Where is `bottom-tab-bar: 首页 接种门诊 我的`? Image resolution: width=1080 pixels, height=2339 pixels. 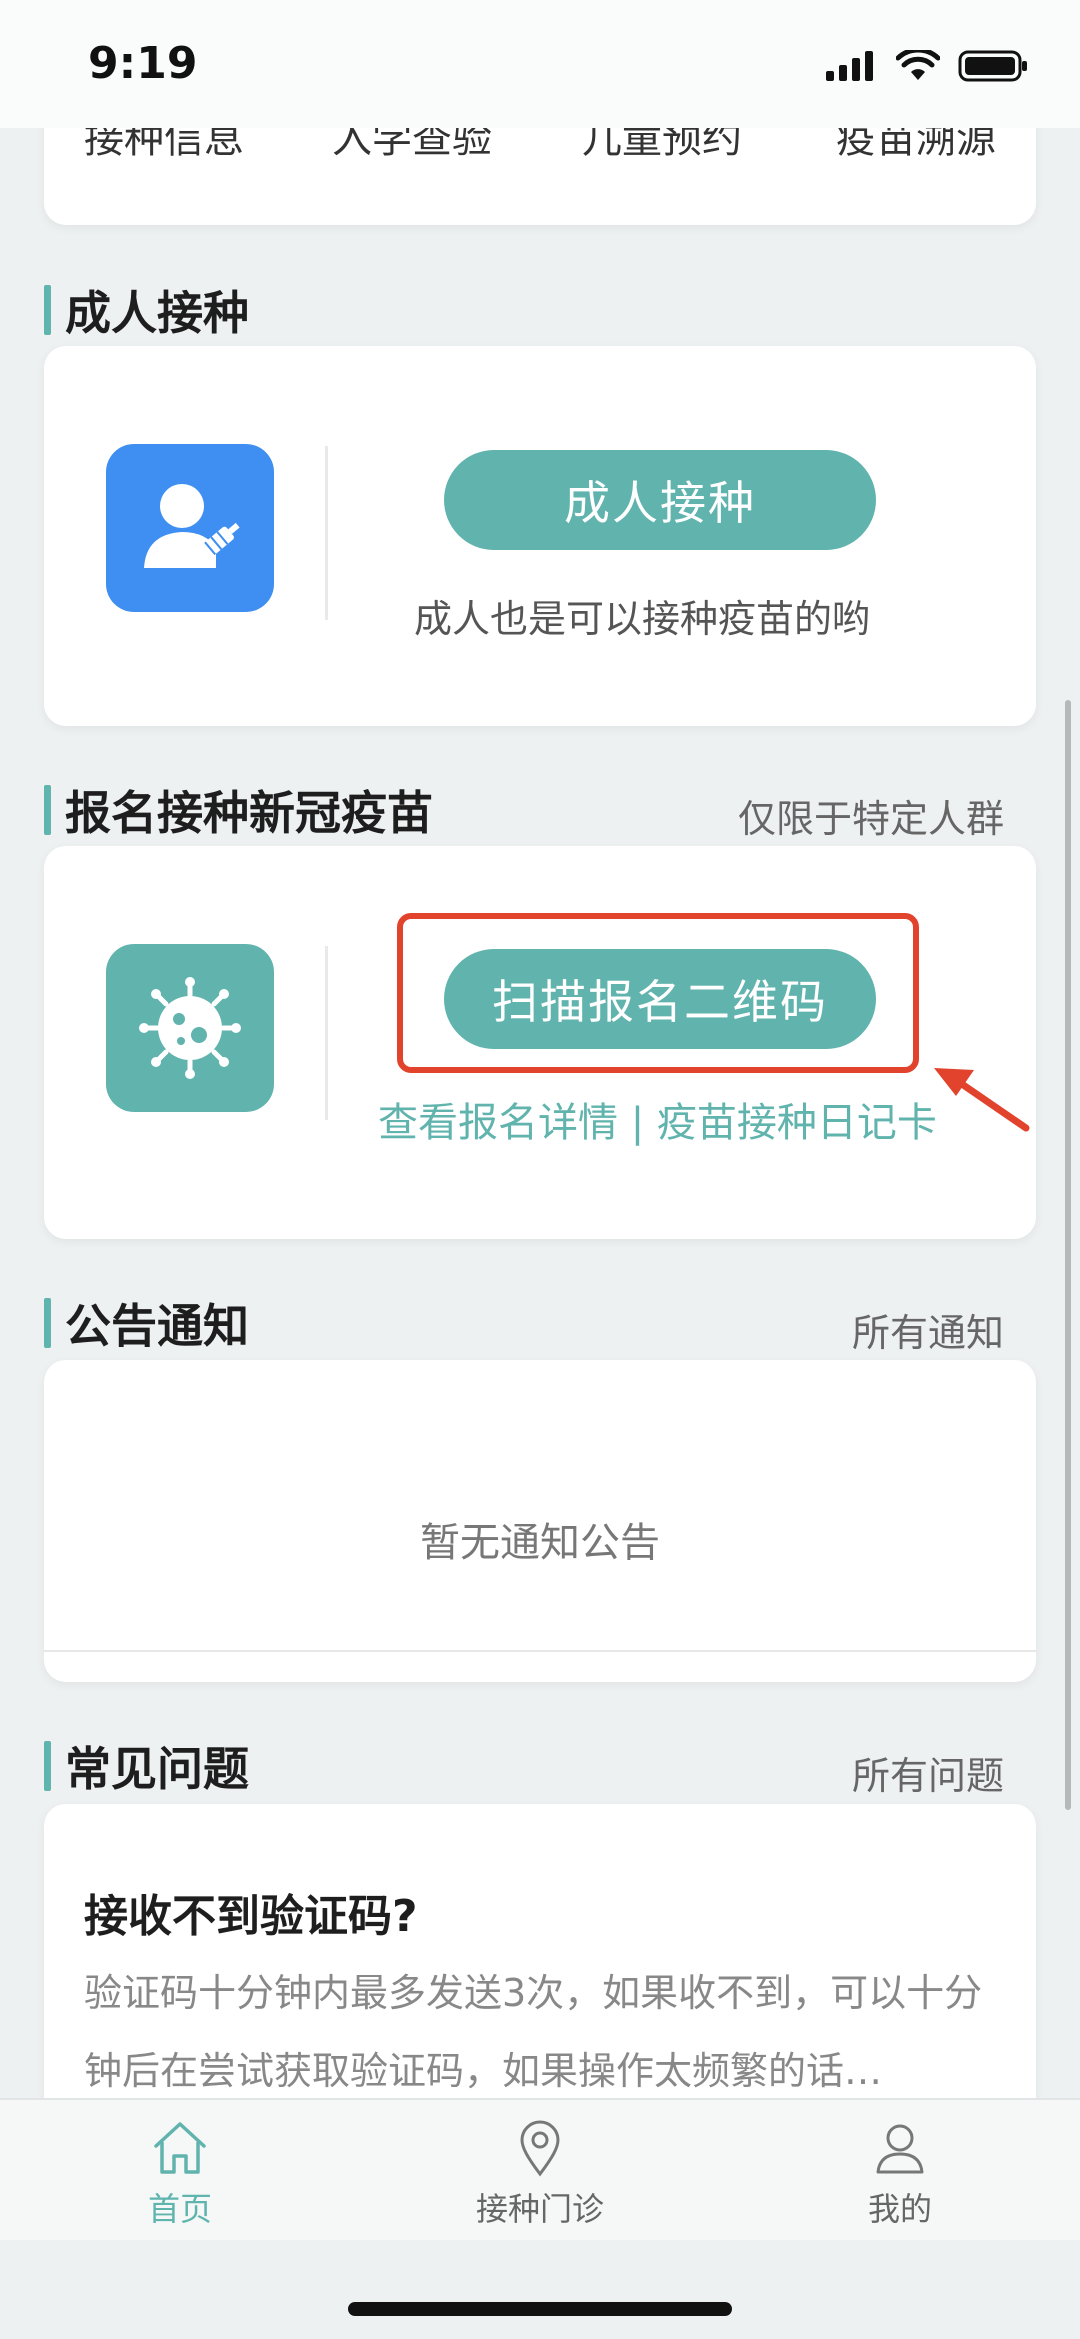 bottom-tab-bar: 首页 接种门诊 我的 is located at coordinates (540, 2169).